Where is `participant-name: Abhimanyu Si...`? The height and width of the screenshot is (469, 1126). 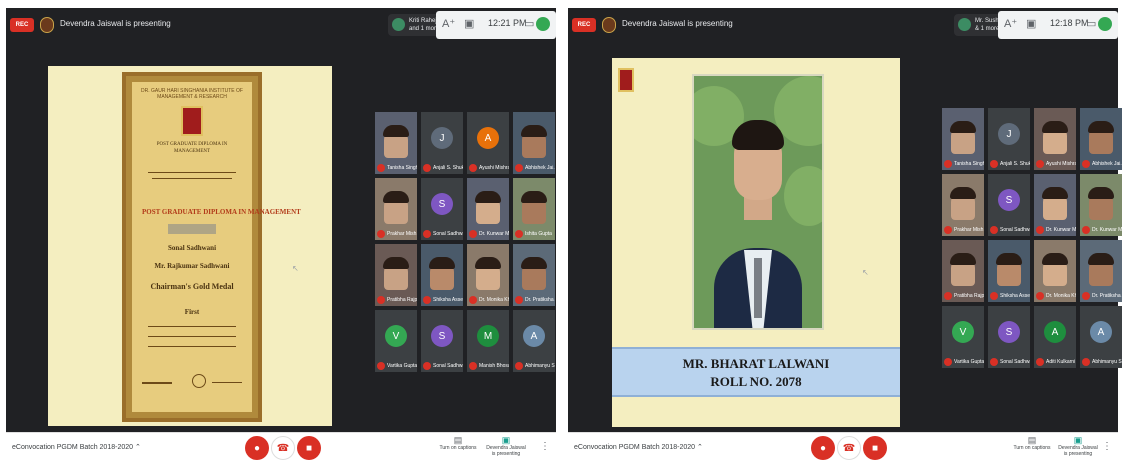
participant-name: Abhimanyu Si... is located at coordinates (1107, 362).